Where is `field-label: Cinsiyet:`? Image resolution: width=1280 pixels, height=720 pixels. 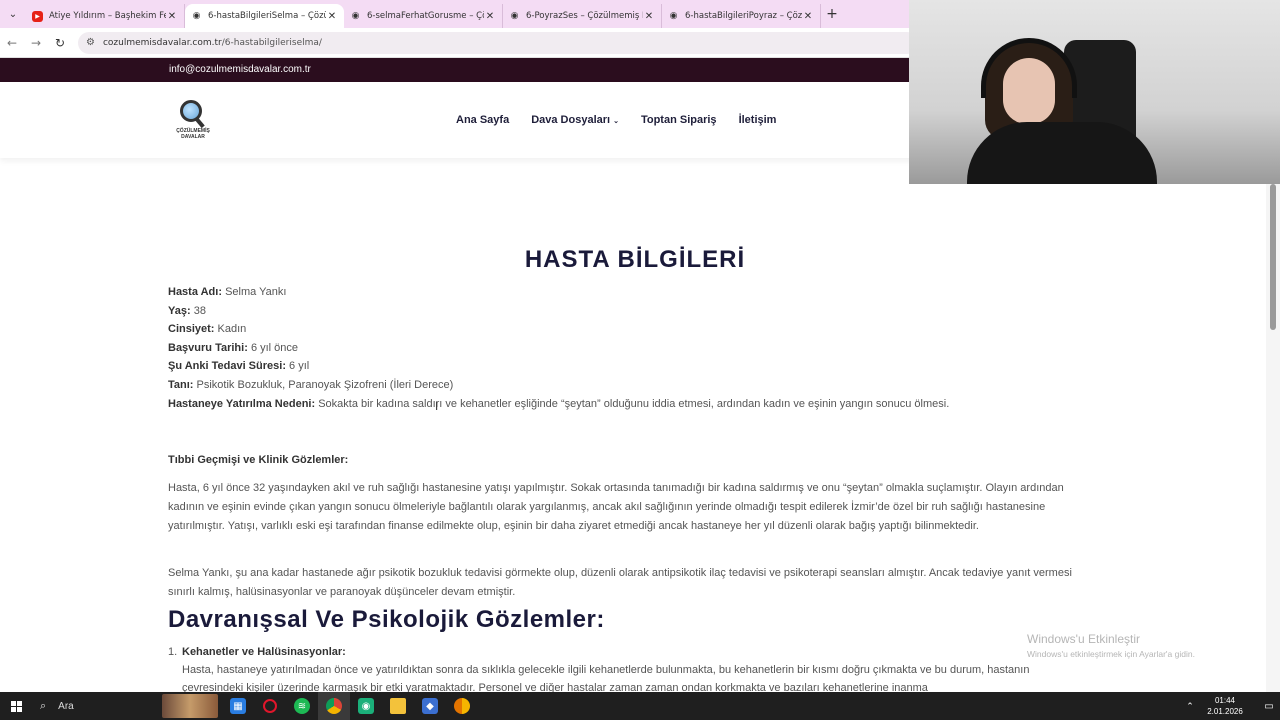 field-label: Cinsiyet: is located at coordinates (191, 329).